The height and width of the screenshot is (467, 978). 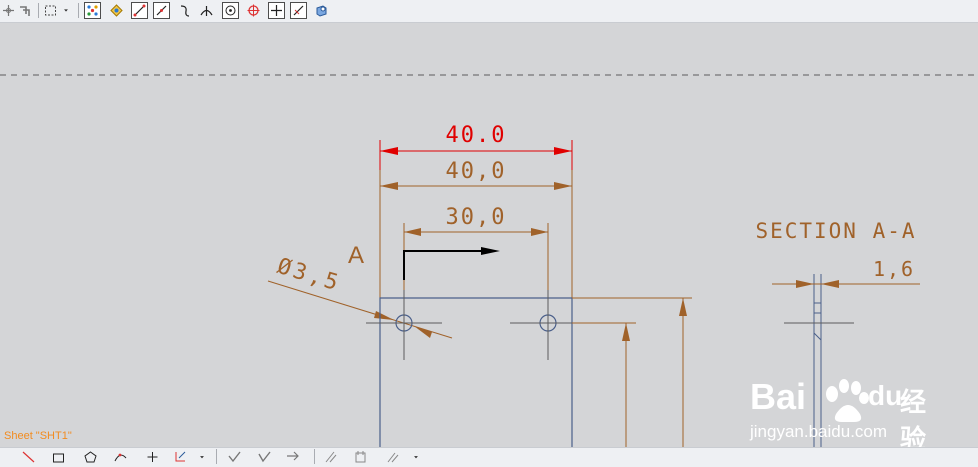 What do you see at coordinates (476, 217) in the screenshot?
I see `dim-hole-spacing-text: 30,0` at bounding box center [476, 217].